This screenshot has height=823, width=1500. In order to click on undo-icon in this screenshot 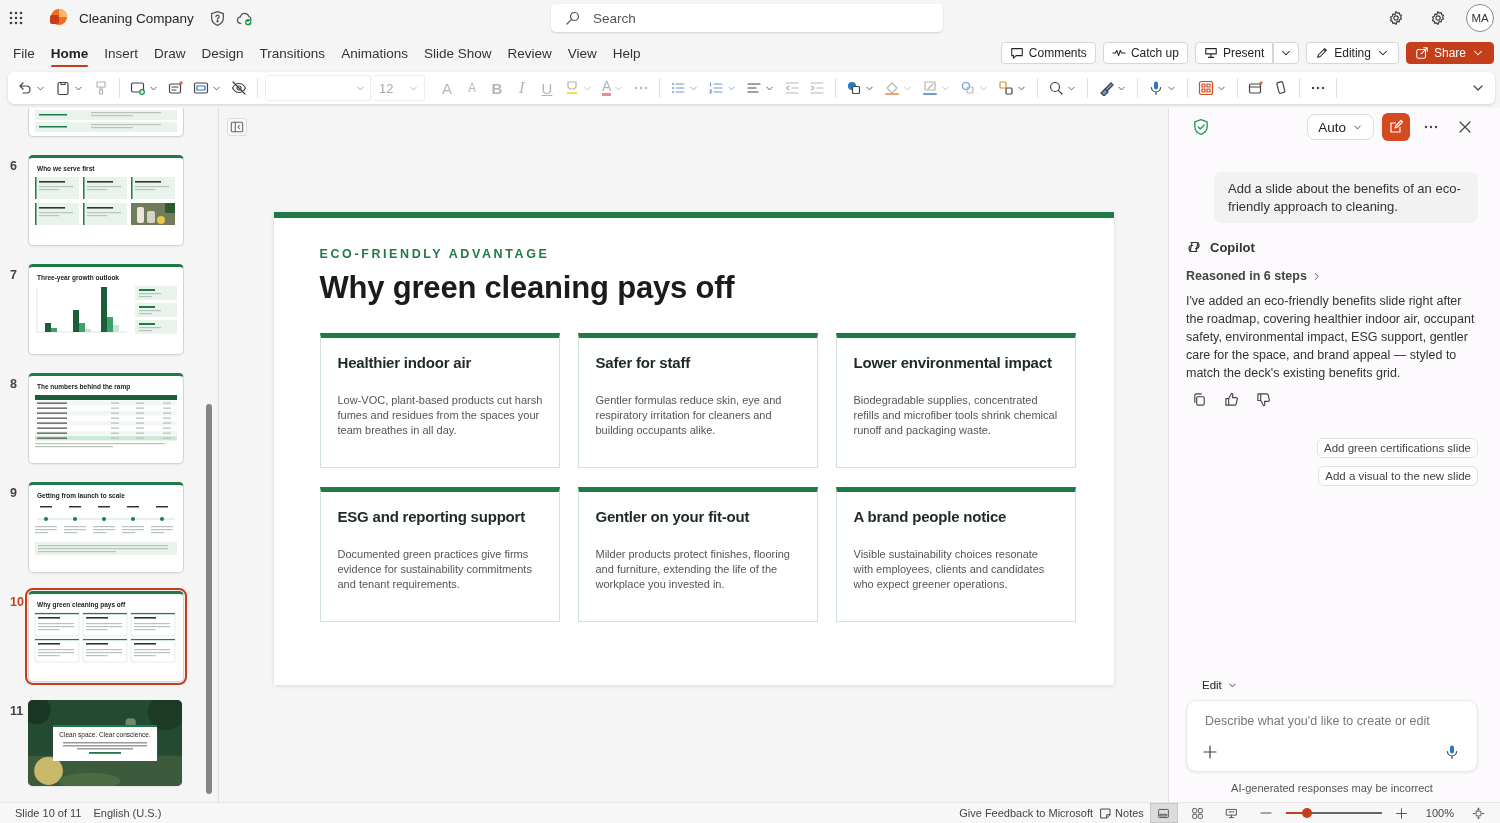, I will do `click(25, 88)`.